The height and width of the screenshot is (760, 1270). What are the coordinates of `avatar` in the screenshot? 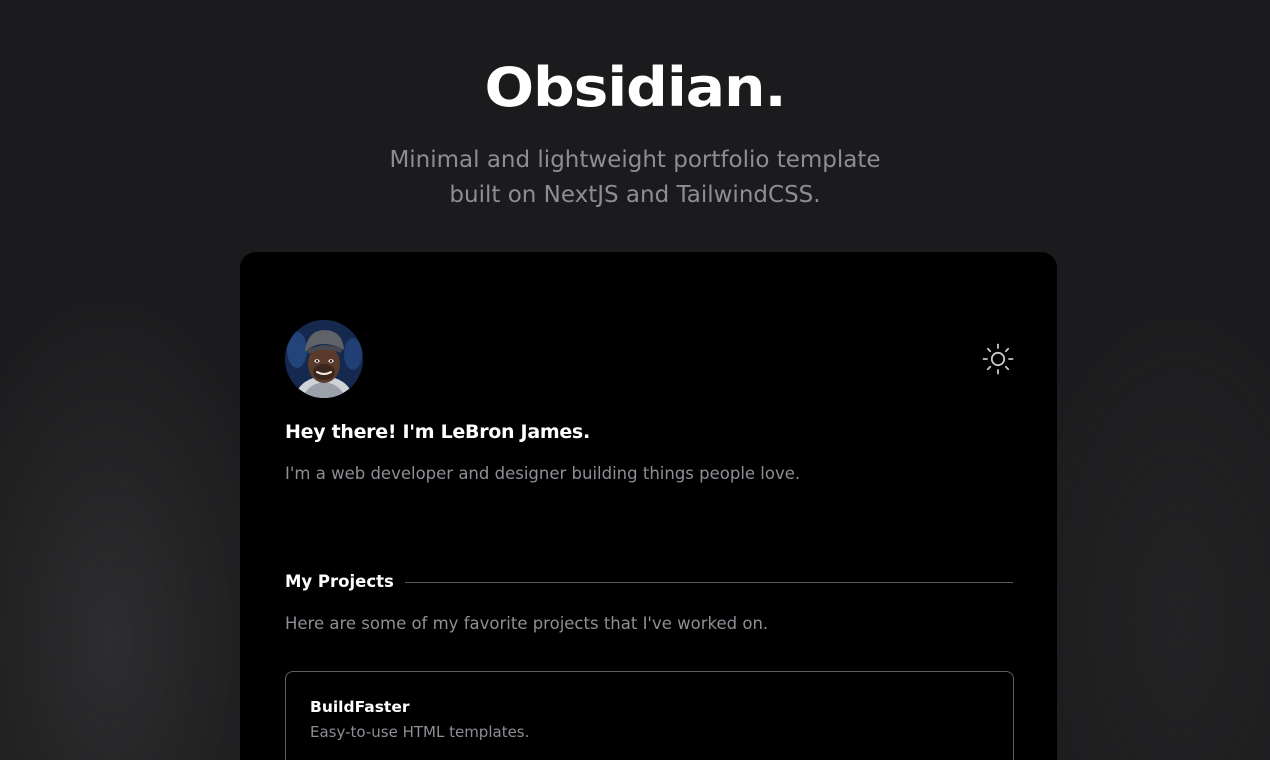 It's located at (324, 359).